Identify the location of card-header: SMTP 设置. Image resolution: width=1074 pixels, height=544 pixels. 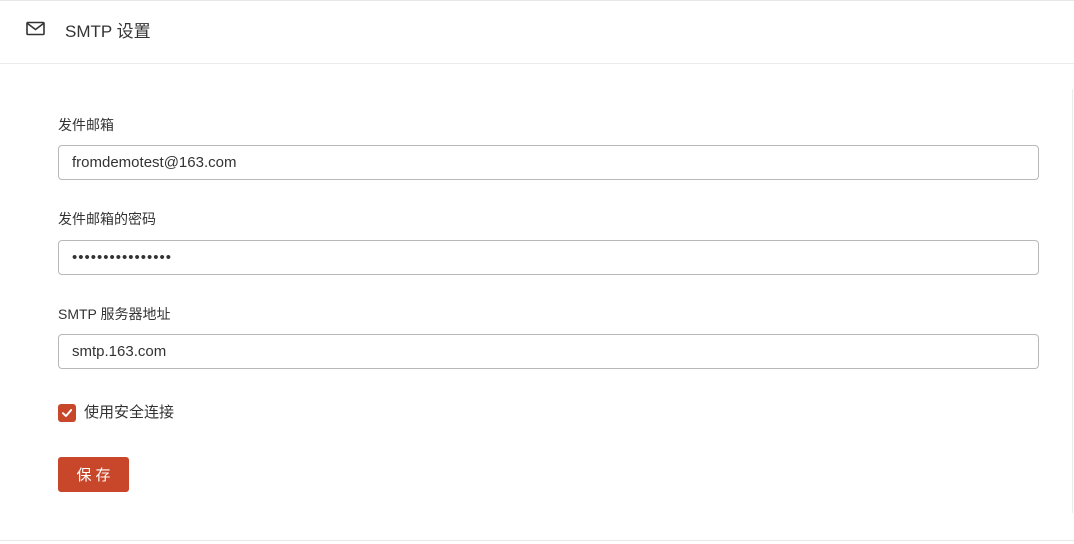
(537, 32).